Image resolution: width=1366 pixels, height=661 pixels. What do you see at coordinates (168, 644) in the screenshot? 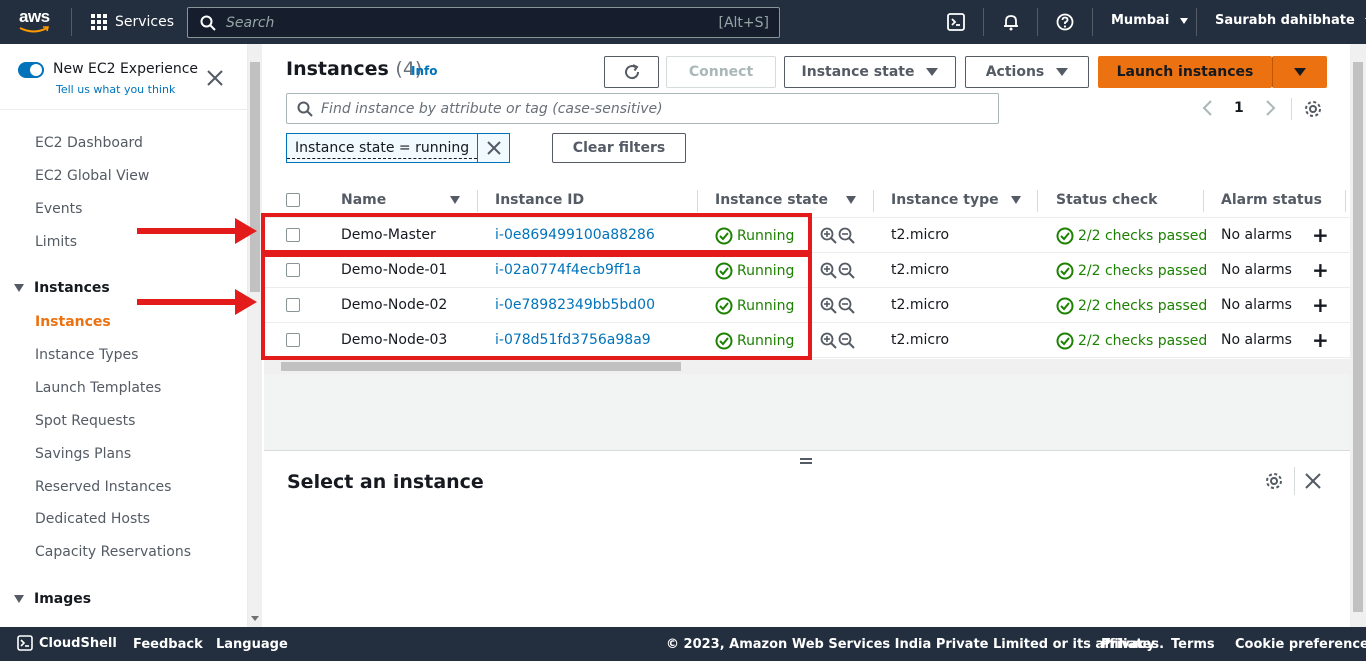
I see `feedback-link: Feedback` at bounding box center [168, 644].